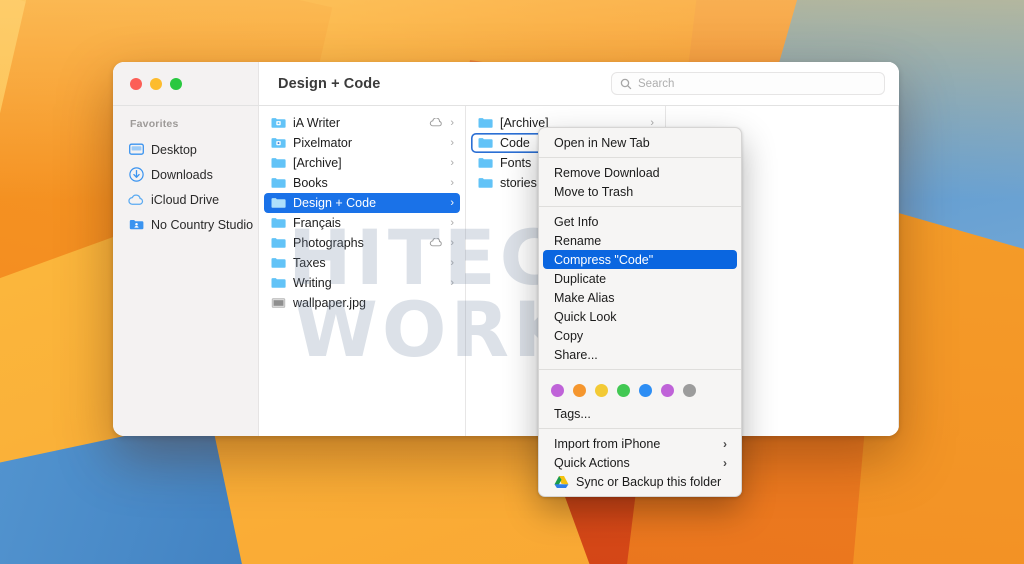  I want to click on tag-color-swatches, so click(640, 389).